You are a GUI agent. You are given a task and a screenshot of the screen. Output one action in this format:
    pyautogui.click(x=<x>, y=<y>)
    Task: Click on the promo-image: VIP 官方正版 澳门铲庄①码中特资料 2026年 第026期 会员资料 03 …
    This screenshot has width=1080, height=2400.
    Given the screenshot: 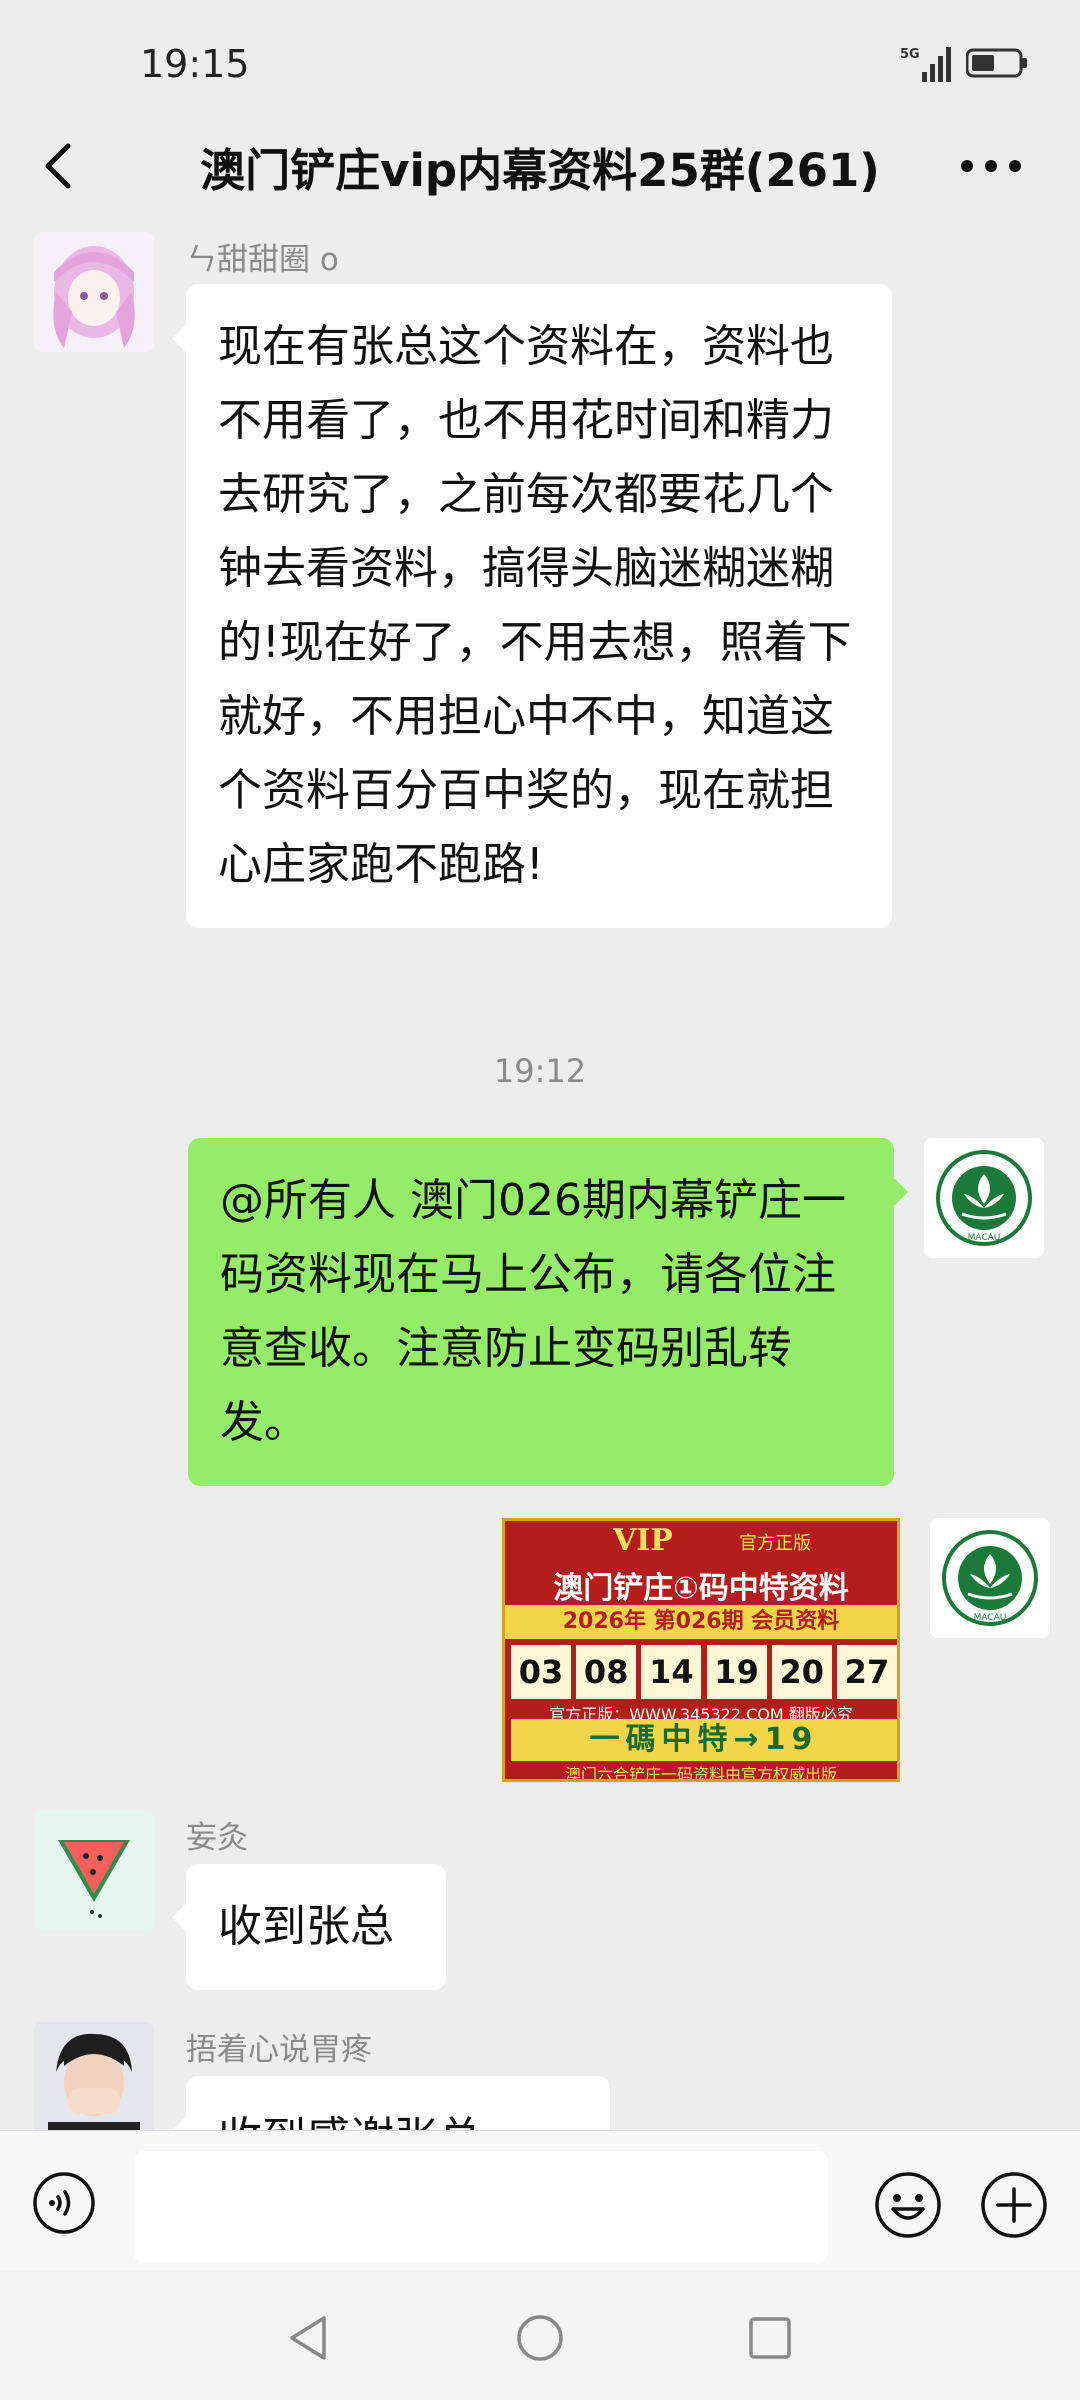 What is the action you would take?
    pyautogui.click(x=701, y=1650)
    